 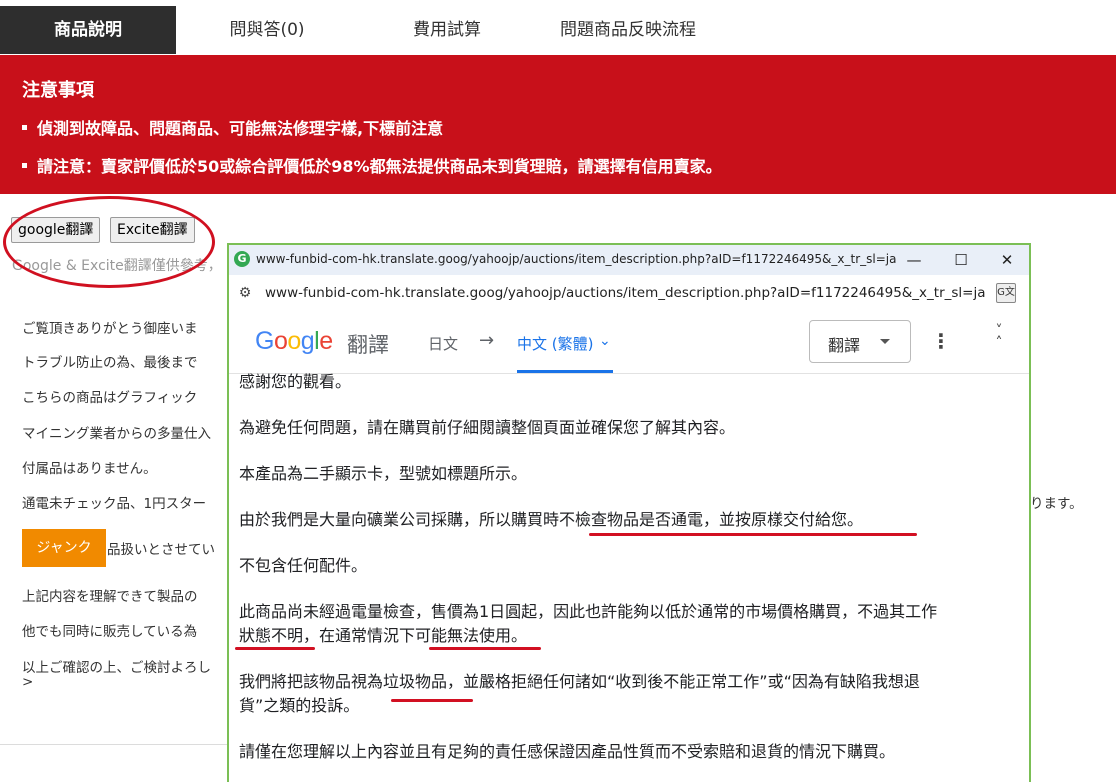 I want to click on item-tabs: 商品說明 問與答(0) 費用試算 問題商品反映流程, so click(x=558, y=30).